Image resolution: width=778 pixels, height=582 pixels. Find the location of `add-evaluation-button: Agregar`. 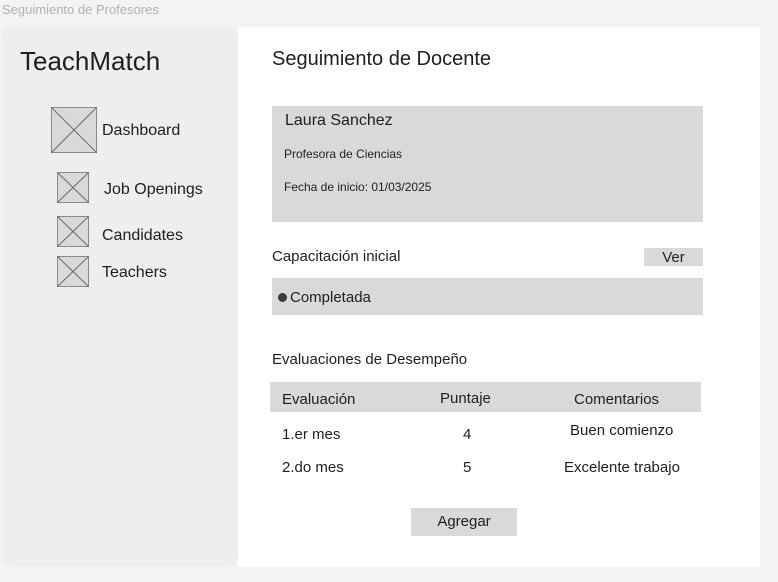

add-evaluation-button: Agregar is located at coordinates (464, 522).